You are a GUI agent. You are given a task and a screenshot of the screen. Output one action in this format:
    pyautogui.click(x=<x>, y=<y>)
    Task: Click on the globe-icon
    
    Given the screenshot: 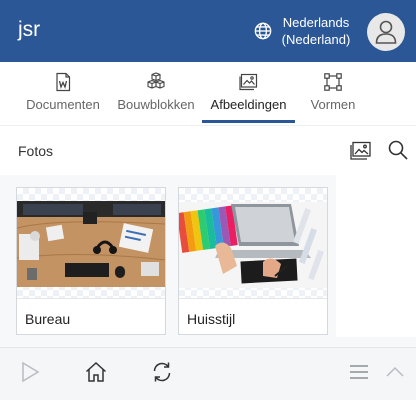 What is the action you would take?
    pyautogui.click(x=263, y=31)
    